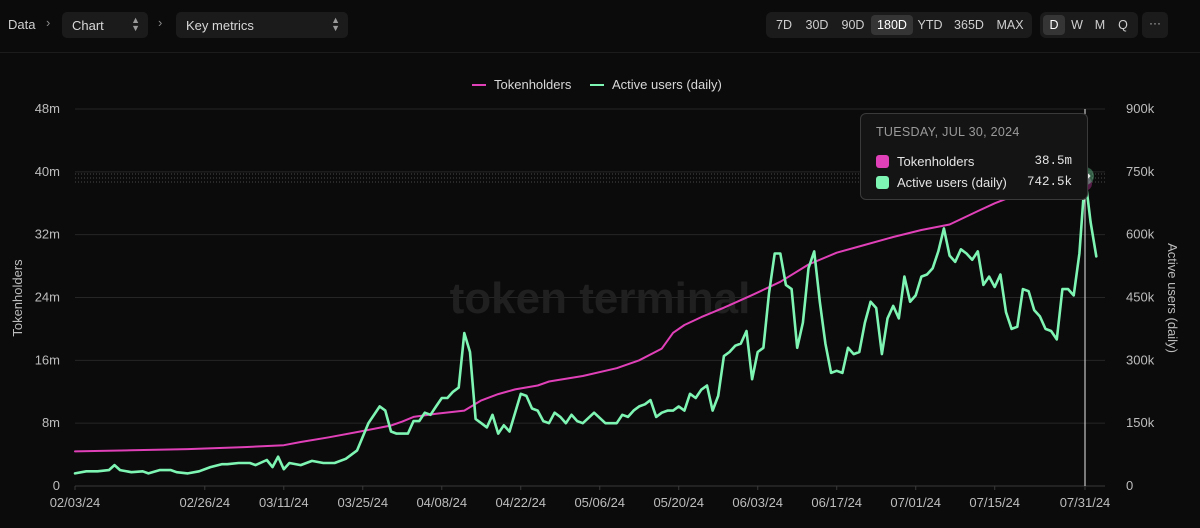 The width and height of the screenshot is (1200, 528). Describe the element at coordinates (362, 502) in the screenshot. I see `x-tick-label: 03/25/24` at that location.